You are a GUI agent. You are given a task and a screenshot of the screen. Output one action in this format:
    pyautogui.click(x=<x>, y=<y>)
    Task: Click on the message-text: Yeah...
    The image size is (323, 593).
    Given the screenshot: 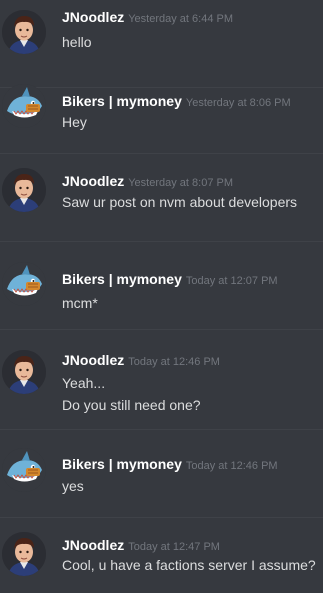 What is the action you would take?
    pyautogui.click(x=84, y=383)
    